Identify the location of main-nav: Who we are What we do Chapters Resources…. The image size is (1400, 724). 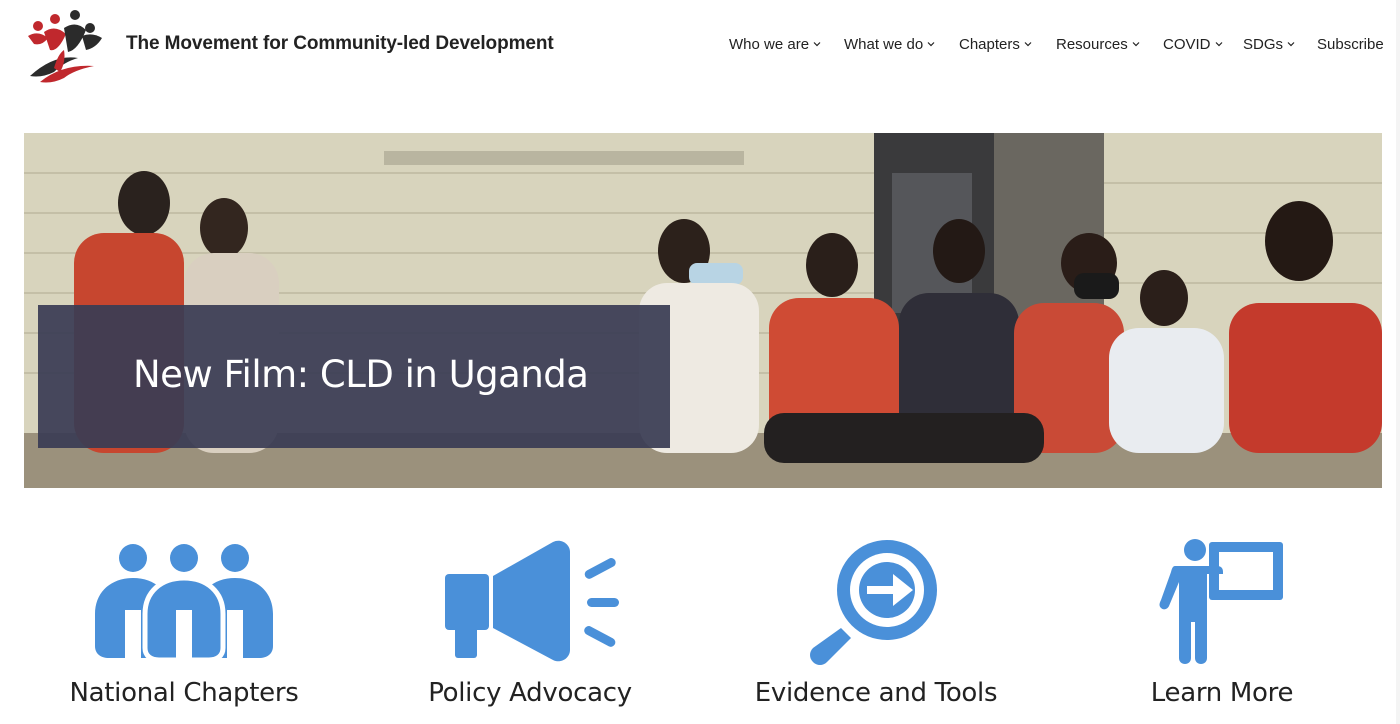
(700, 46).